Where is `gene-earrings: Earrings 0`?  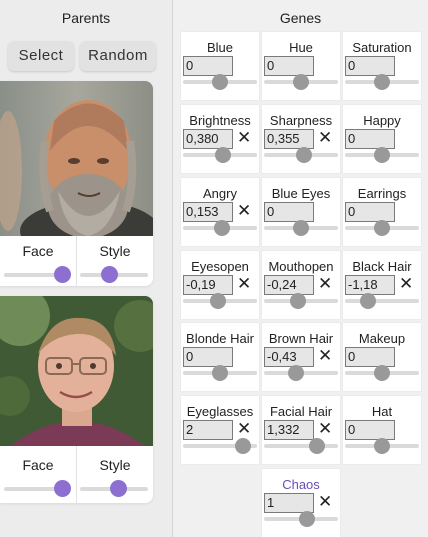
gene-earrings: Earrings 0 is located at coordinates (382, 212).